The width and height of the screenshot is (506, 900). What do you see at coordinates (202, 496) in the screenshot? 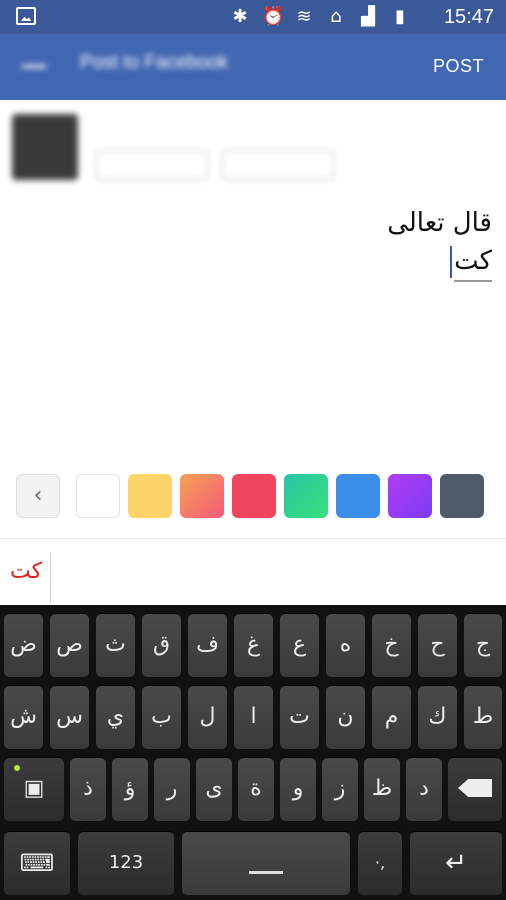
I see `color-swatch-orange` at bounding box center [202, 496].